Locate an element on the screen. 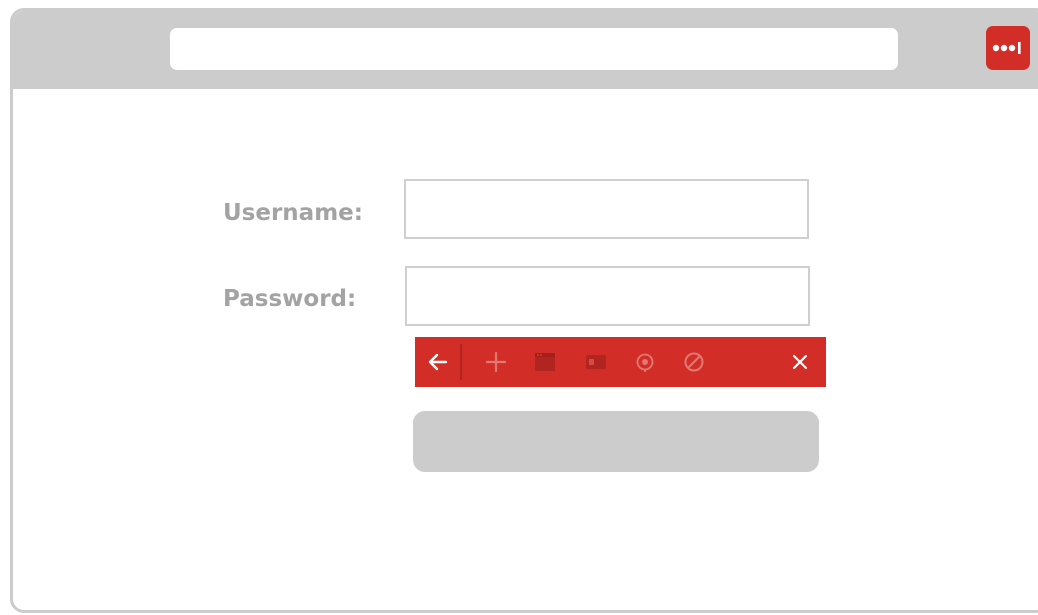 The width and height of the screenshot is (1038, 615). password-input is located at coordinates (607, 296).